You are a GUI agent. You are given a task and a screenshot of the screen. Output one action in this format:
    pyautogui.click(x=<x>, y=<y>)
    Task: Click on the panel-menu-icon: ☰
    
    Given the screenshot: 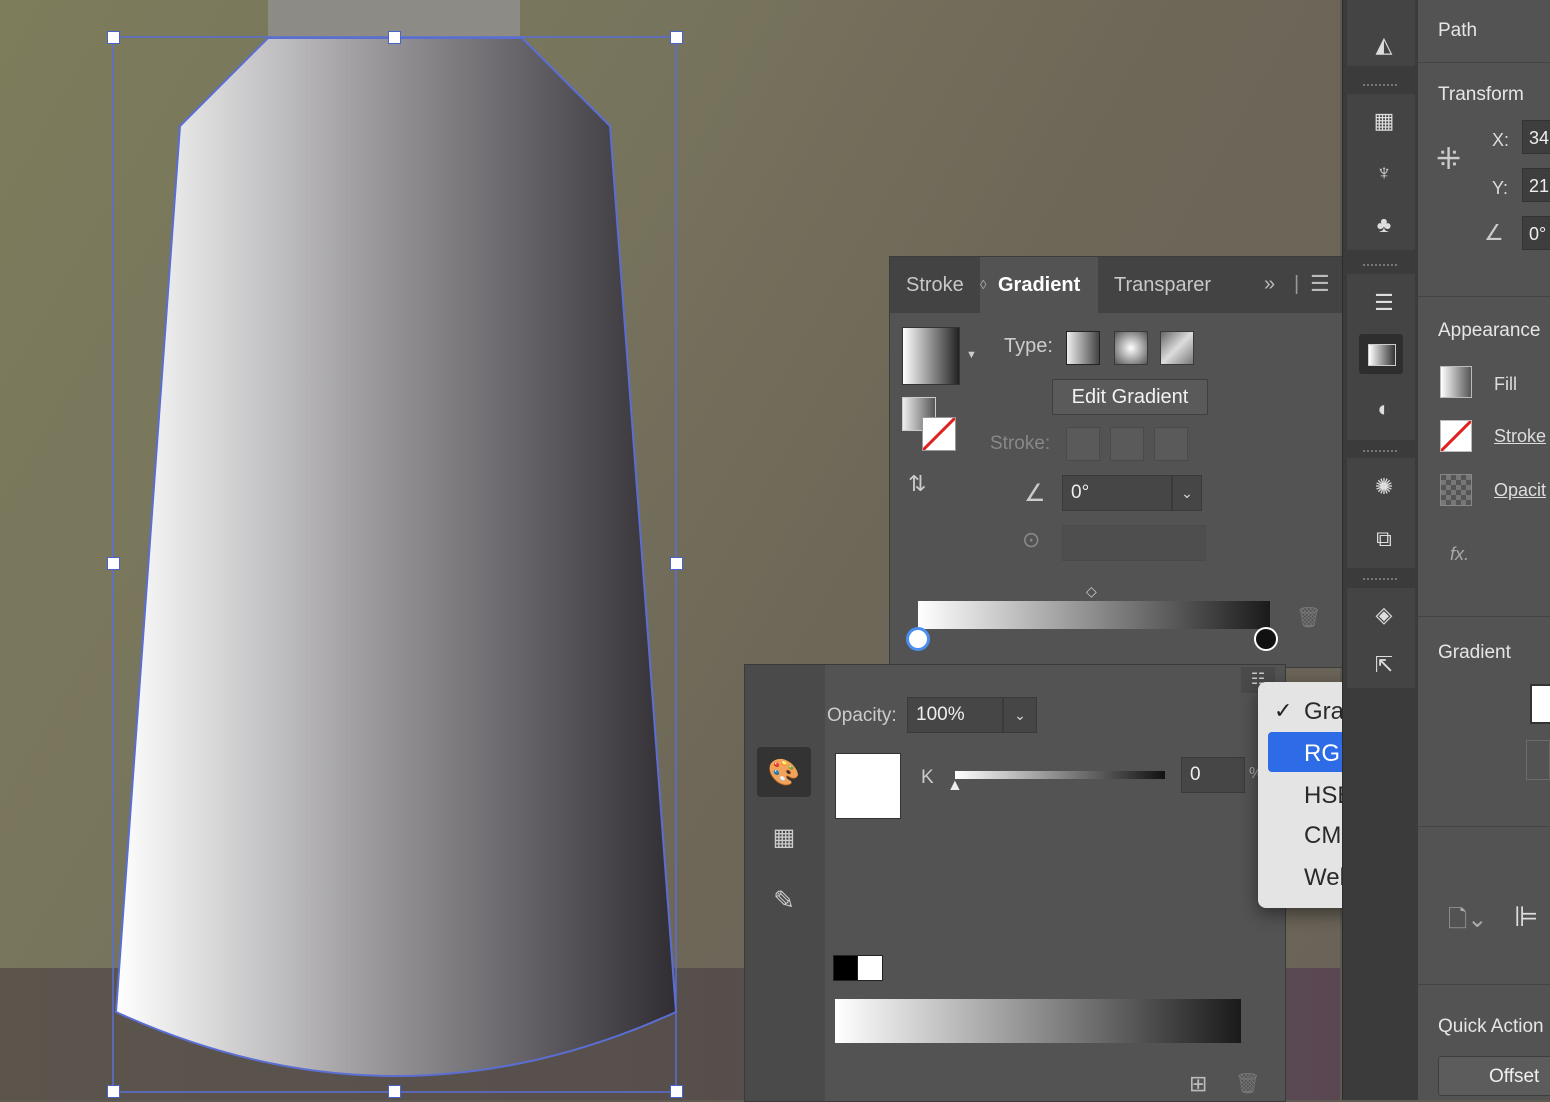 What is the action you would take?
    pyautogui.click(x=1320, y=284)
    